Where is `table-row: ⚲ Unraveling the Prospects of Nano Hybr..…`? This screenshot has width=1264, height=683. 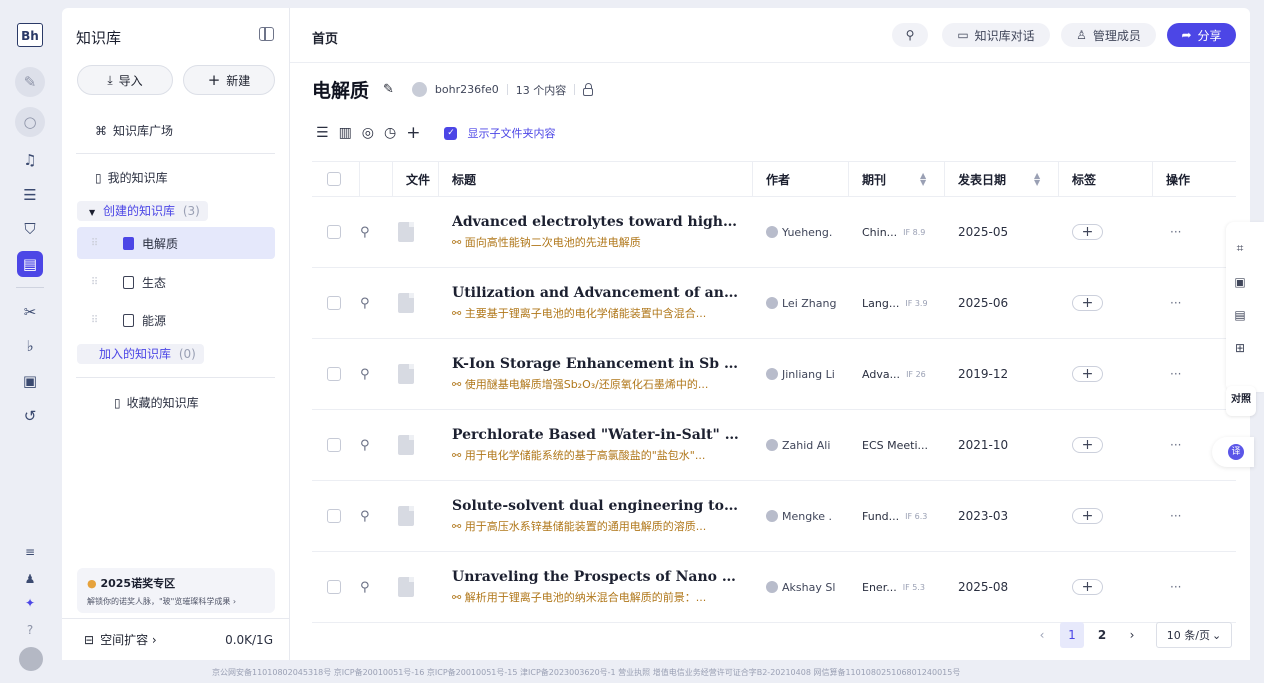
table-row: ⚲ Unraveling the Prospects of Nano Hybr..… is located at coordinates (774, 587).